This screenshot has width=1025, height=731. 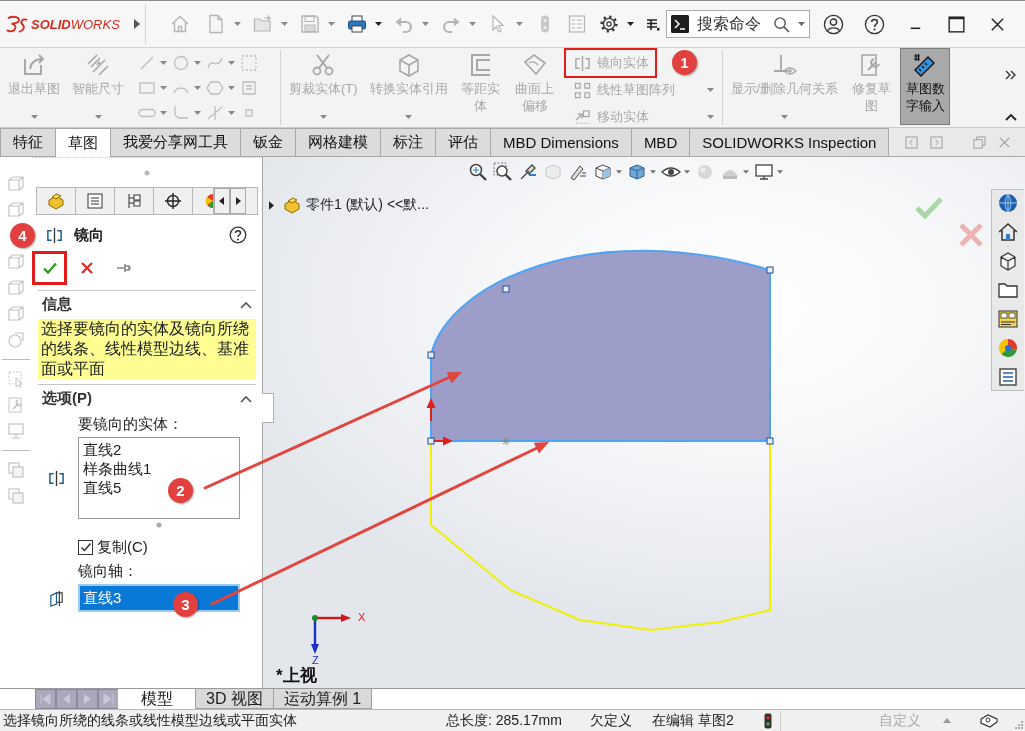 I want to click on part-icon, so click(x=56, y=201).